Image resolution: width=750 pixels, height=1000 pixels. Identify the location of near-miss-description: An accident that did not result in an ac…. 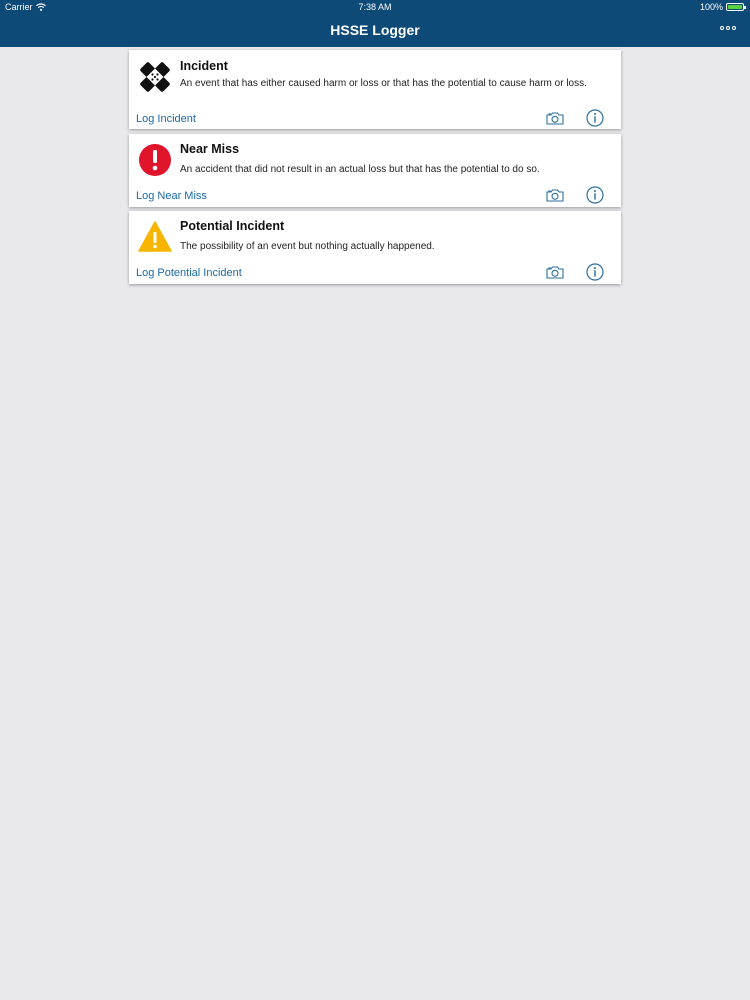
(360, 169).